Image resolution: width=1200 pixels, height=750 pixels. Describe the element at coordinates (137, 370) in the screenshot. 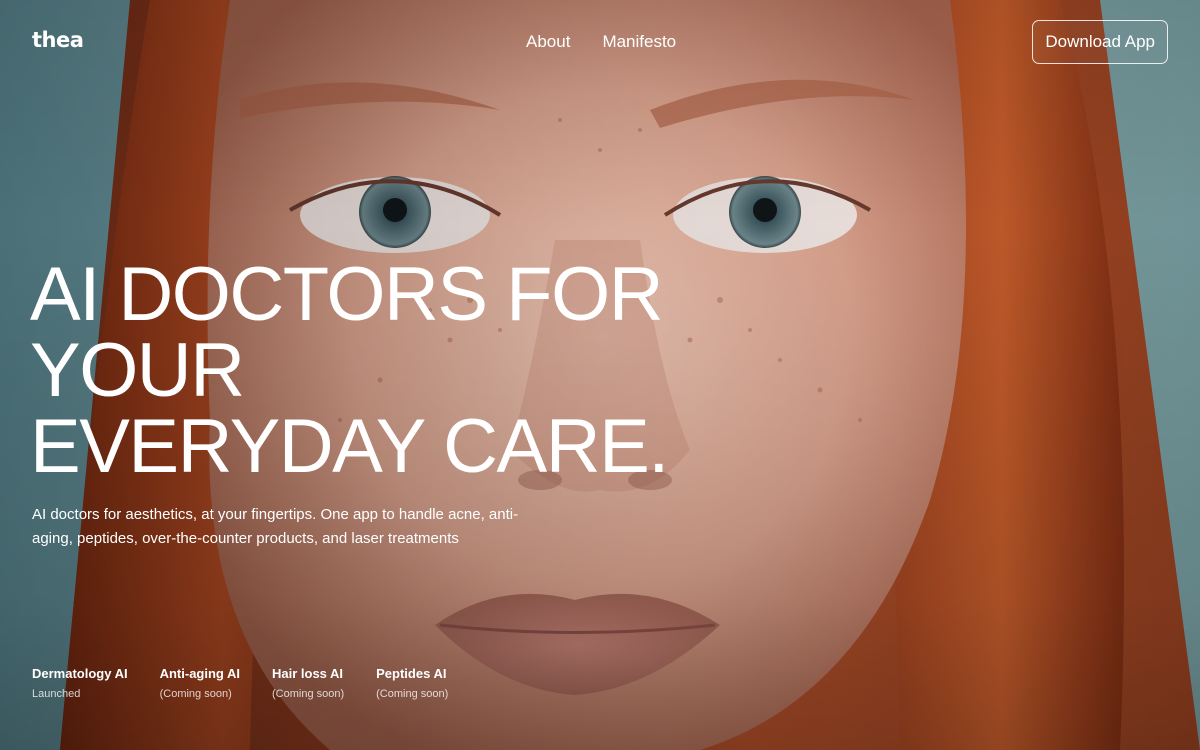

I see `headline-line: YOUR` at that location.